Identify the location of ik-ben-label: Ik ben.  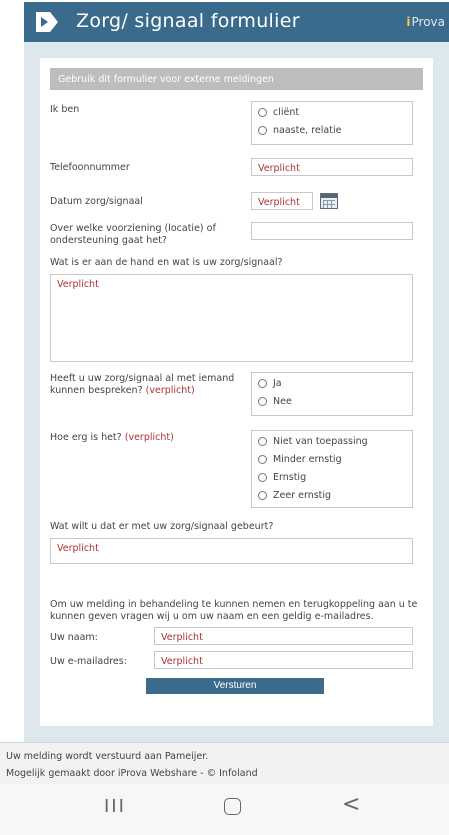
(65, 109).